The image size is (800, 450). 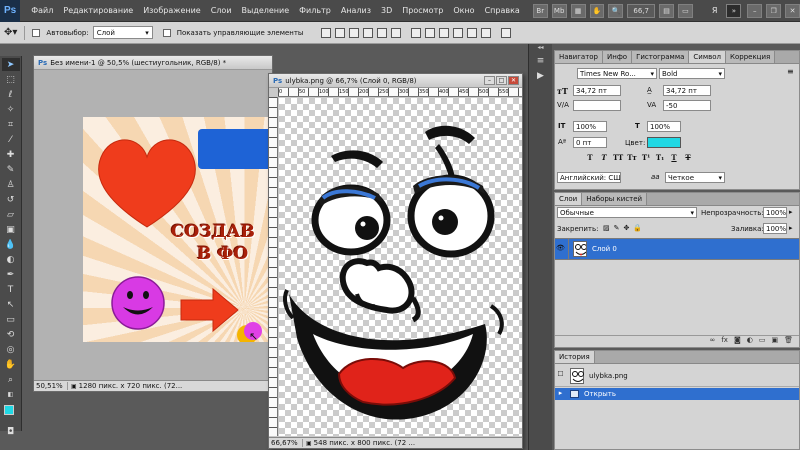 What do you see at coordinates (11, 214) in the screenshot?
I see `eraser-tool-icon: ▱` at bounding box center [11, 214].